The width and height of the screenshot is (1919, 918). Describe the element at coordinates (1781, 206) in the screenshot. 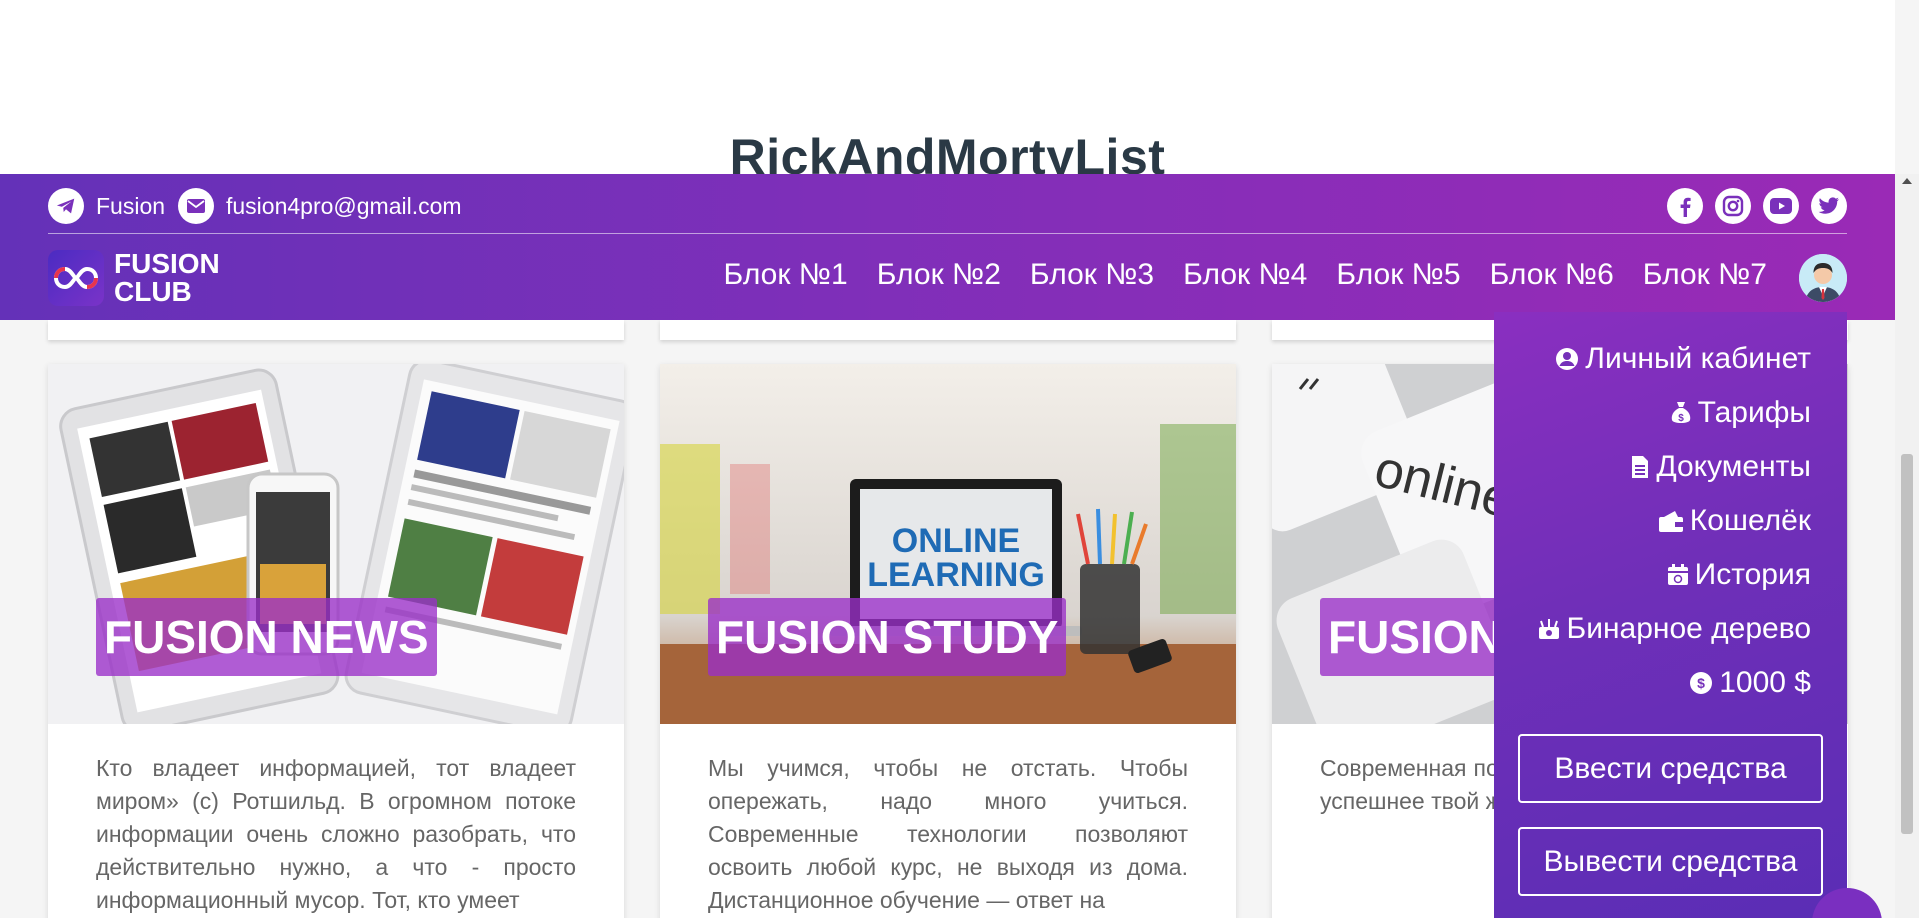

I see `youtube-icon` at that location.